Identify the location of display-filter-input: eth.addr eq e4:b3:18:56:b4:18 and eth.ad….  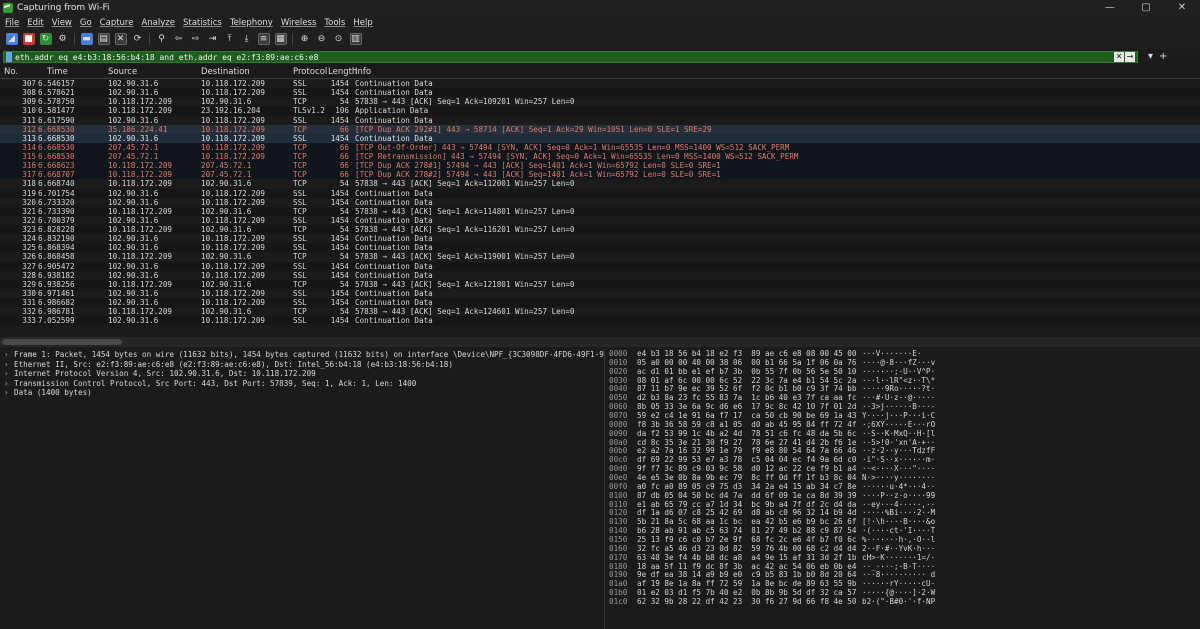
(570, 57).